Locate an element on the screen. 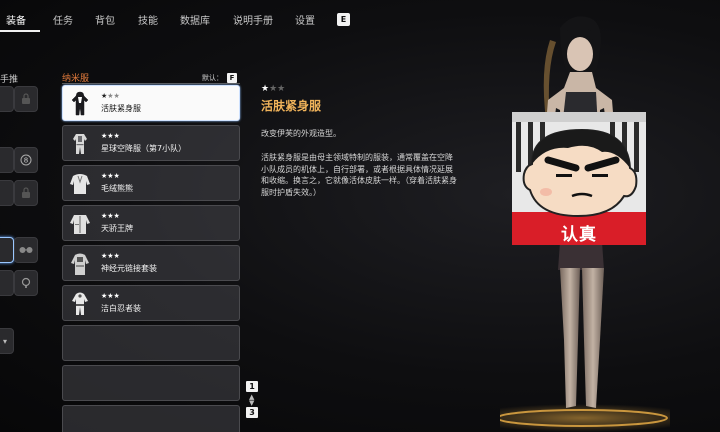  chevron-down-icon: ▾ is located at coordinates (5, 341).